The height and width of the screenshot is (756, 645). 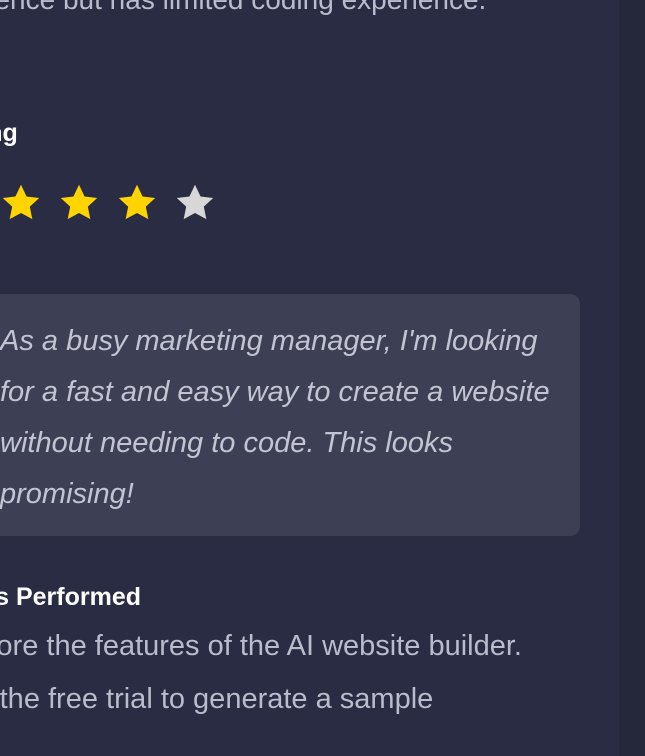 What do you see at coordinates (632, 378) in the screenshot?
I see `right-scroll-area` at bounding box center [632, 378].